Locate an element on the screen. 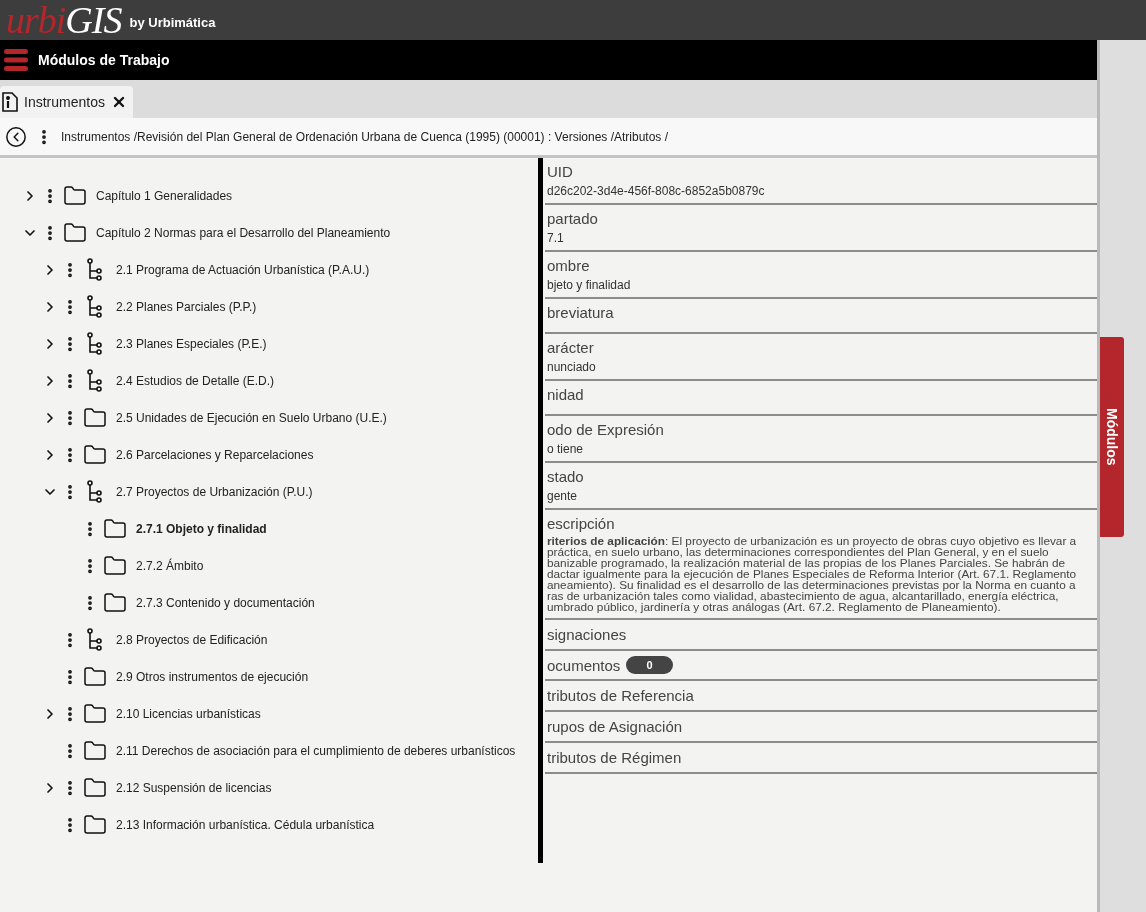  tree-item-label: 2.7.2 Ámbito is located at coordinates (170, 565).